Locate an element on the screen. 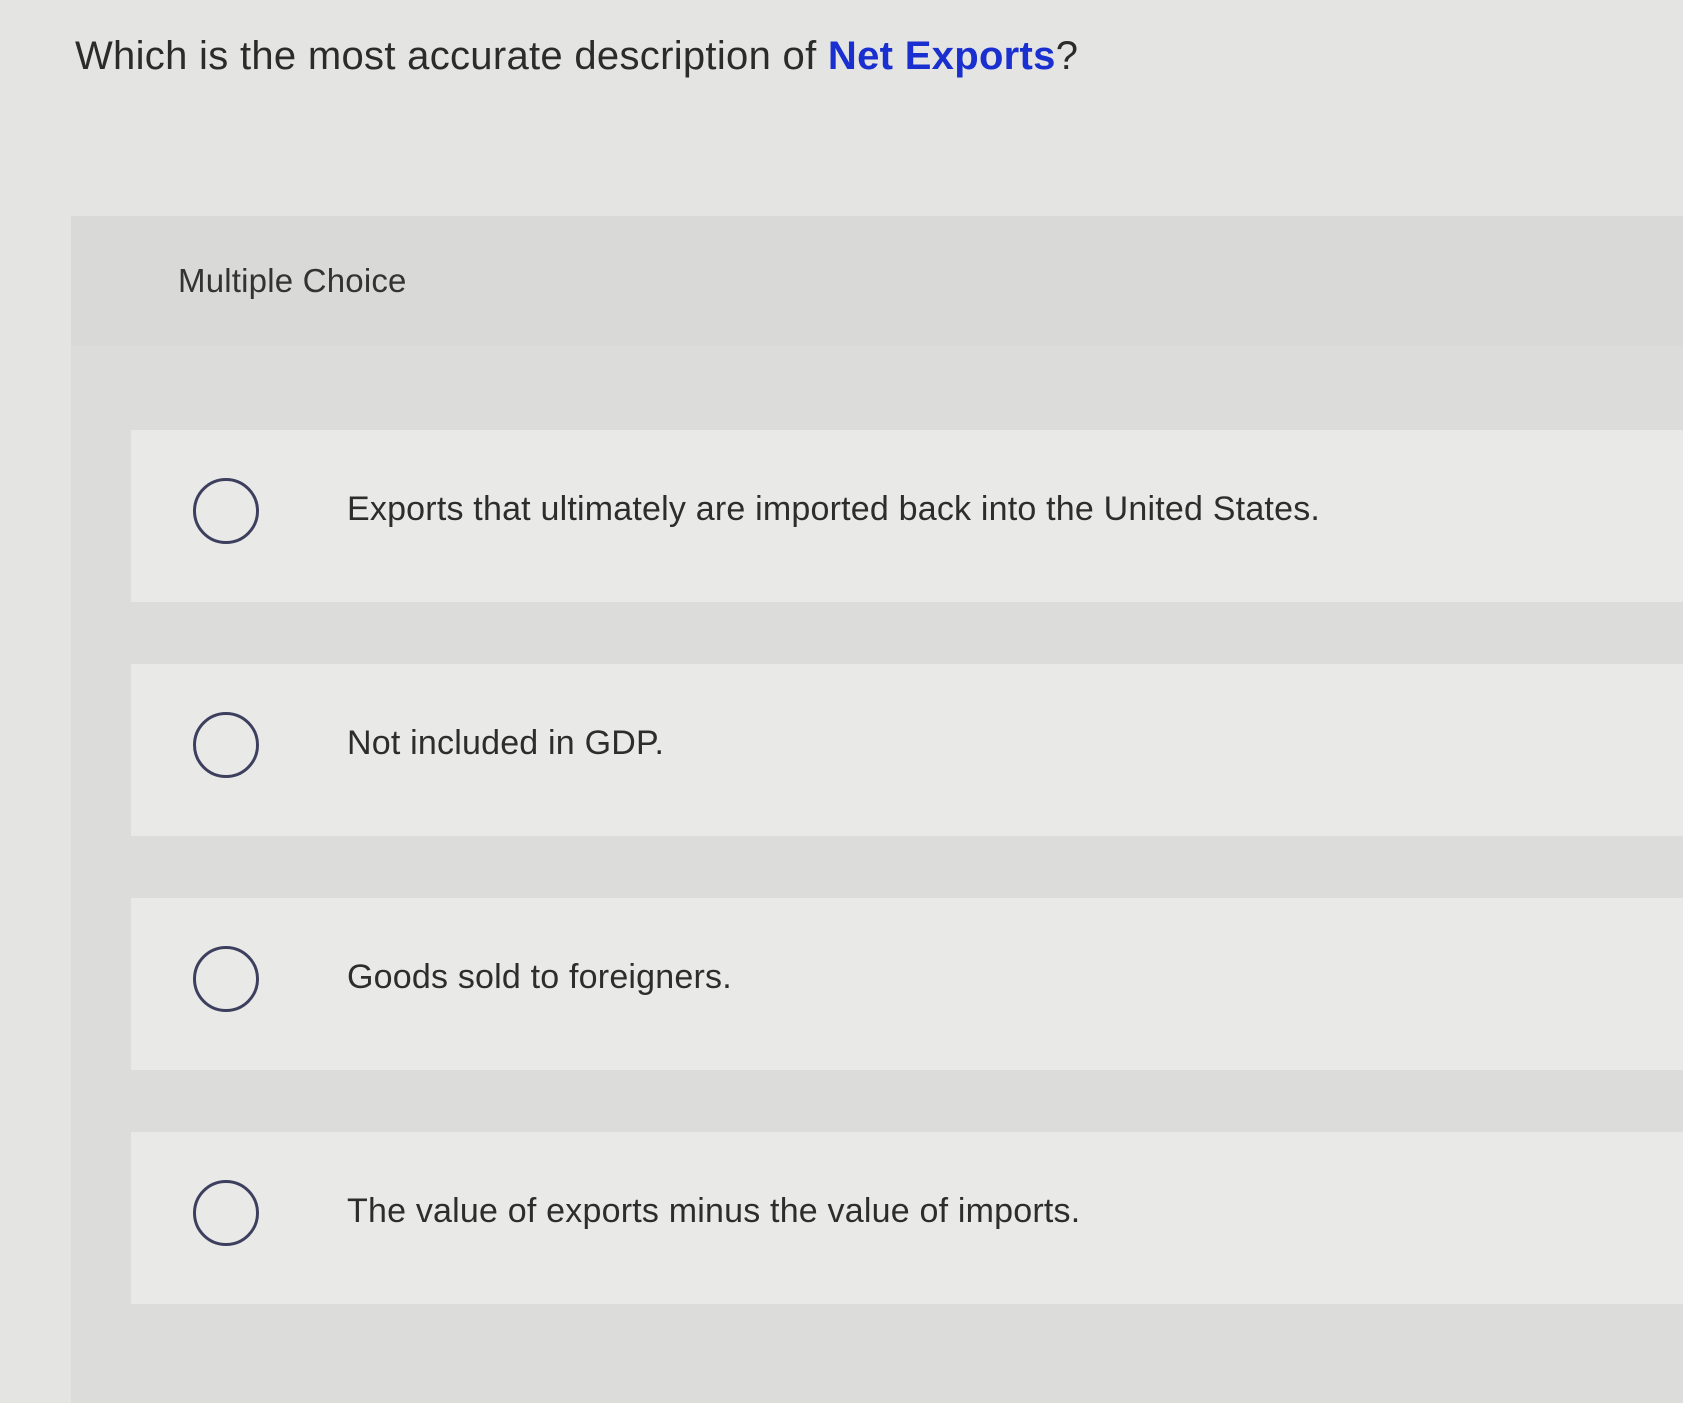 The image size is (1683, 1403). question-suffix: ? is located at coordinates (1067, 56).